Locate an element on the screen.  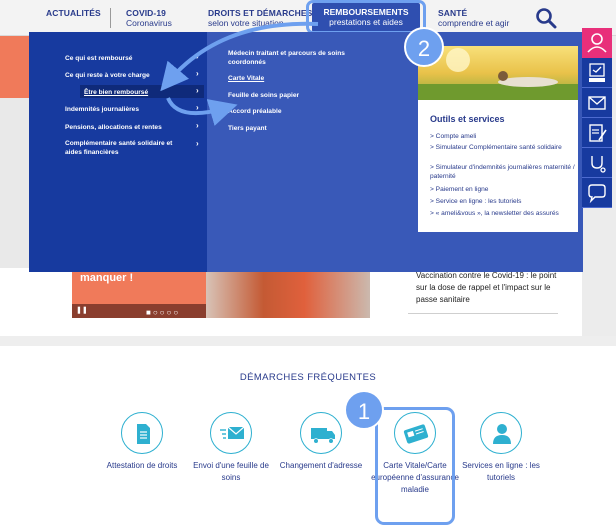
frequent-attestation: Attestation de droits is located at coordinates (142, 442).